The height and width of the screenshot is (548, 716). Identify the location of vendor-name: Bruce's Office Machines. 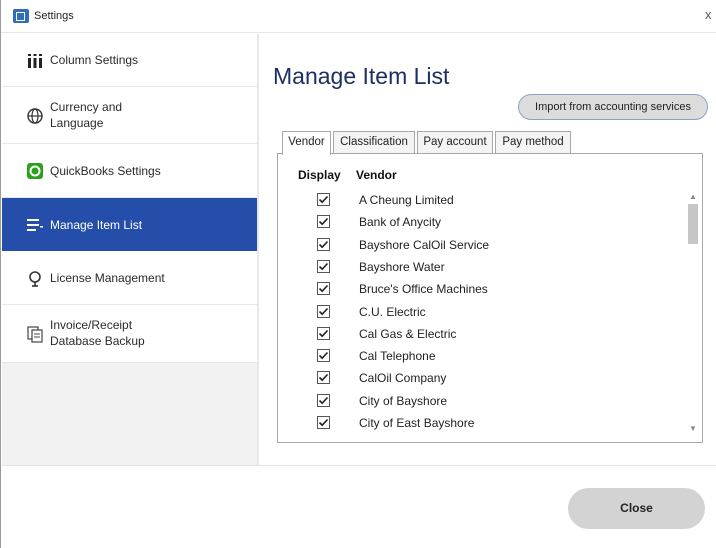
(423, 289).